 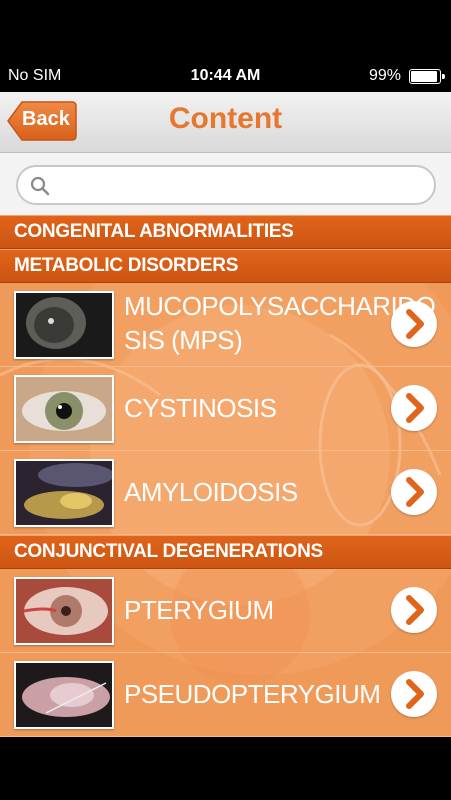 I want to click on list-item-mps: MUCOPOLYSACCHARIDO SIS (MPS), so click(x=225, y=325).